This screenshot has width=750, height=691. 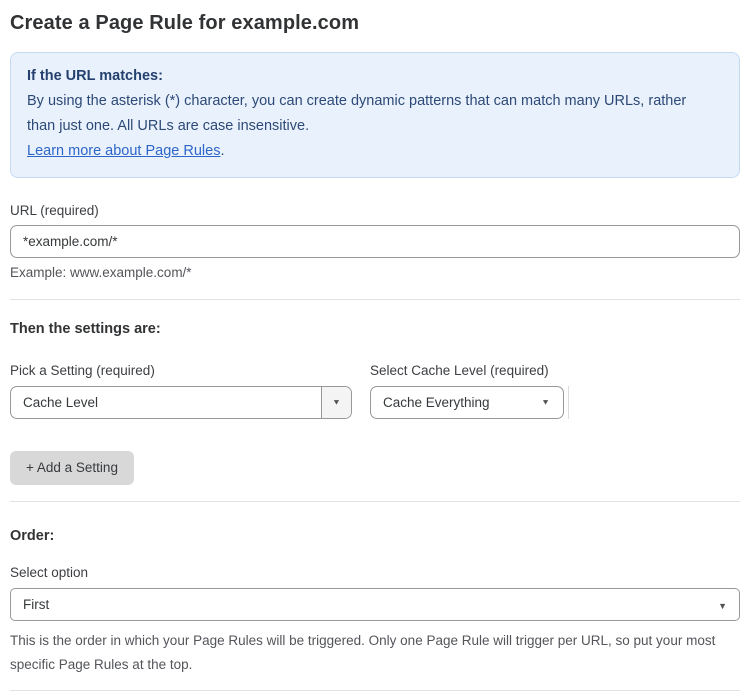 What do you see at coordinates (123, 151) in the screenshot?
I see `learn-more-link: Learn more about Page Rules` at bounding box center [123, 151].